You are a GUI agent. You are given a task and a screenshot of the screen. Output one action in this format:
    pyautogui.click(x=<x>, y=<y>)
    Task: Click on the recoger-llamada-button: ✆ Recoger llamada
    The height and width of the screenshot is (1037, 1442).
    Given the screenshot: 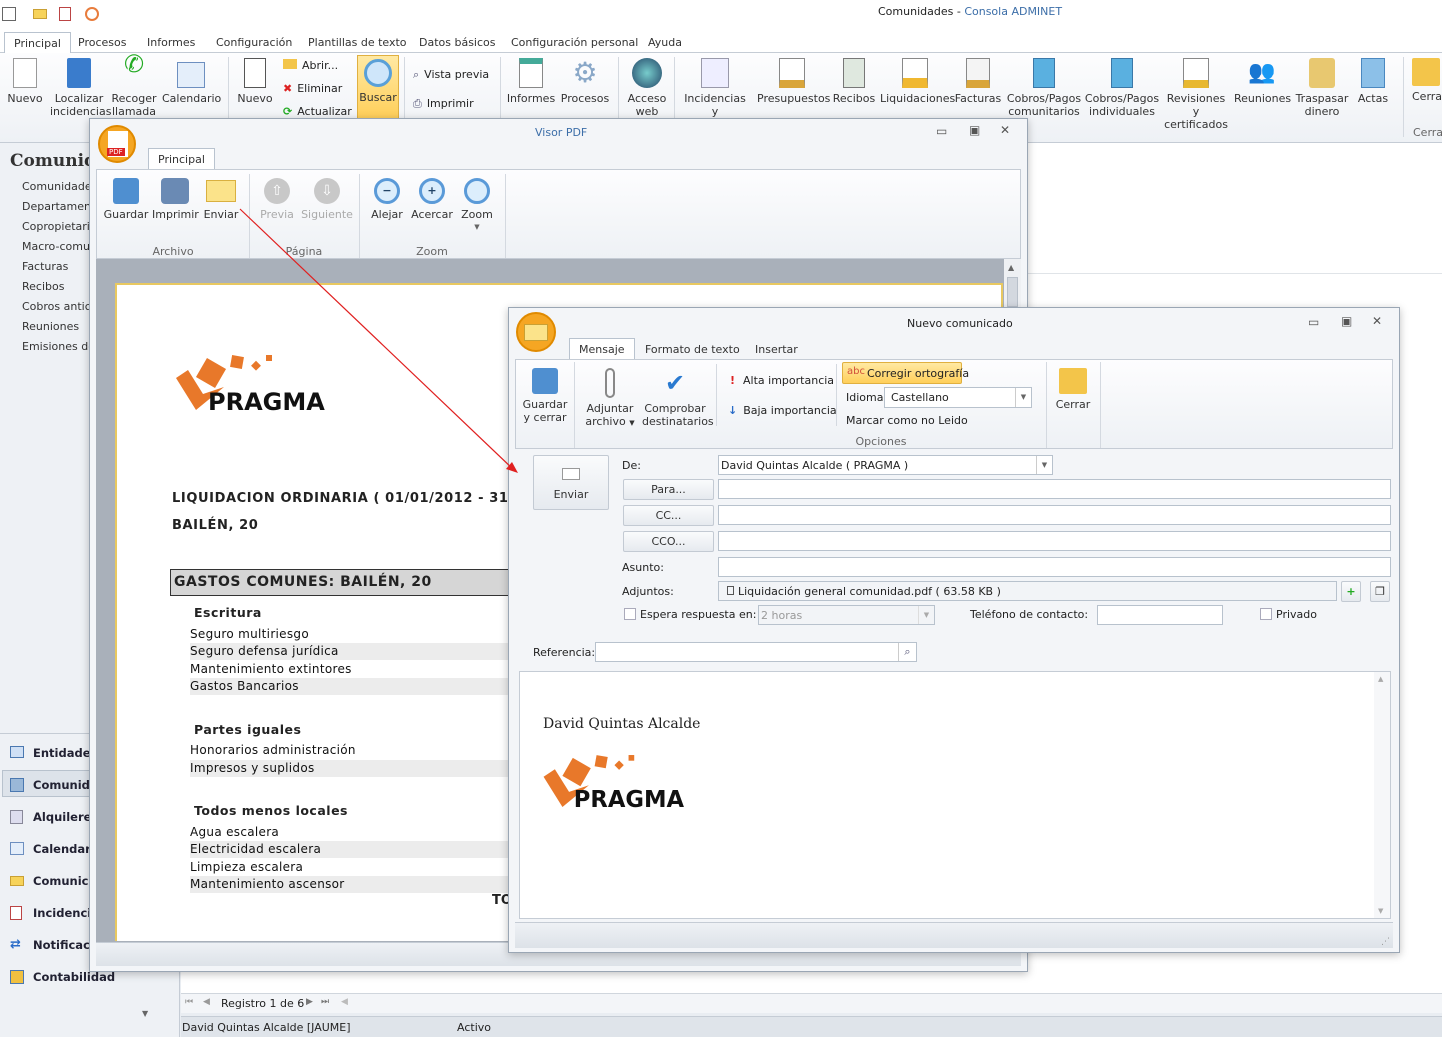 What is the action you would take?
    pyautogui.click(x=134, y=85)
    